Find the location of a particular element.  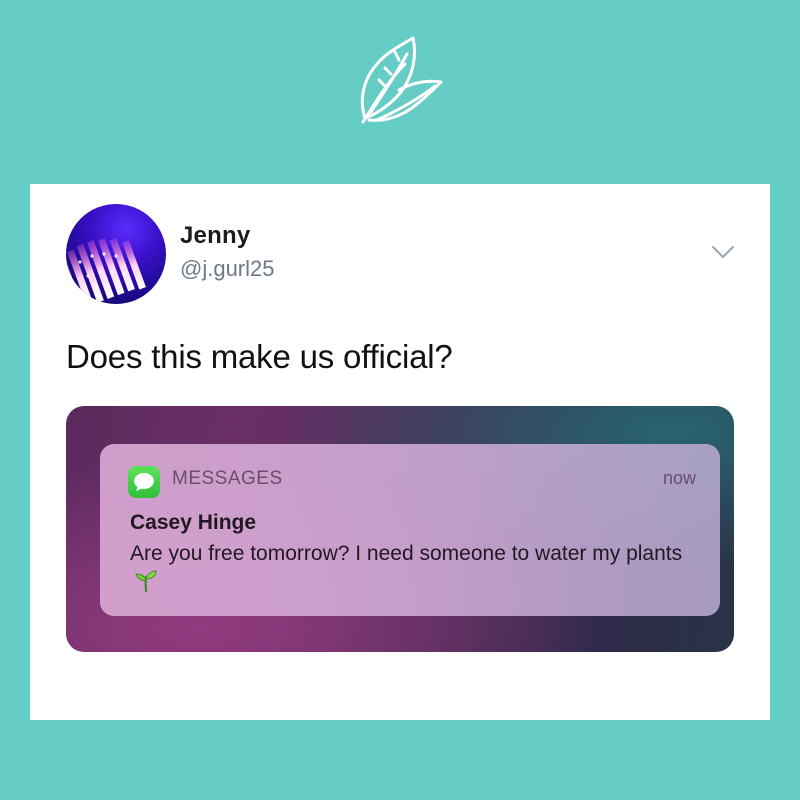

user-name: Jenny is located at coordinates (215, 236).